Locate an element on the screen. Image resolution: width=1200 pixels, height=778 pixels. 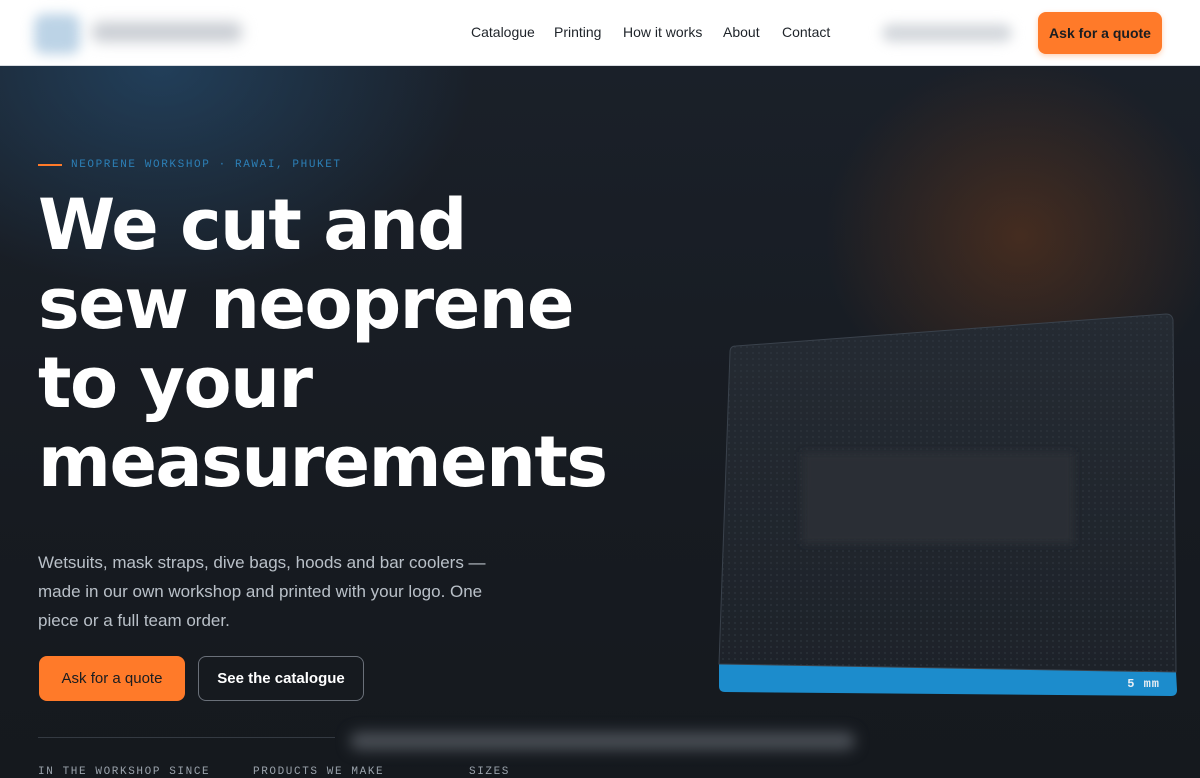
nav-catalogue: Catalogue is located at coordinates (503, 32).